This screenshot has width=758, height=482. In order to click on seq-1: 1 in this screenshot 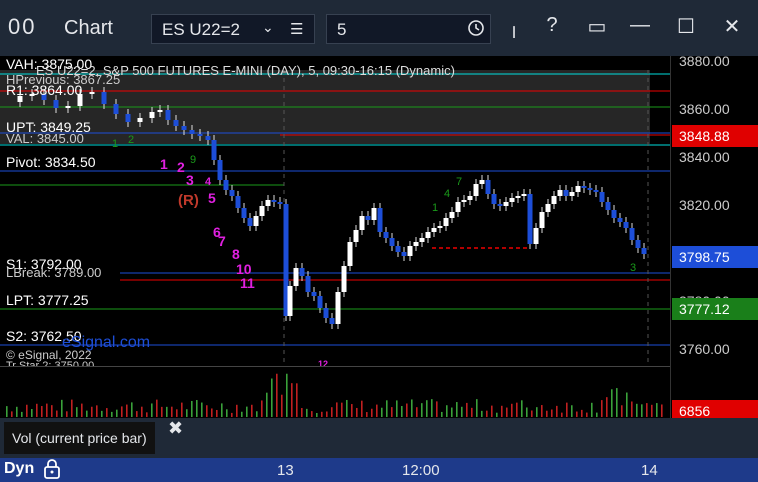, I will do `click(115, 144)`.